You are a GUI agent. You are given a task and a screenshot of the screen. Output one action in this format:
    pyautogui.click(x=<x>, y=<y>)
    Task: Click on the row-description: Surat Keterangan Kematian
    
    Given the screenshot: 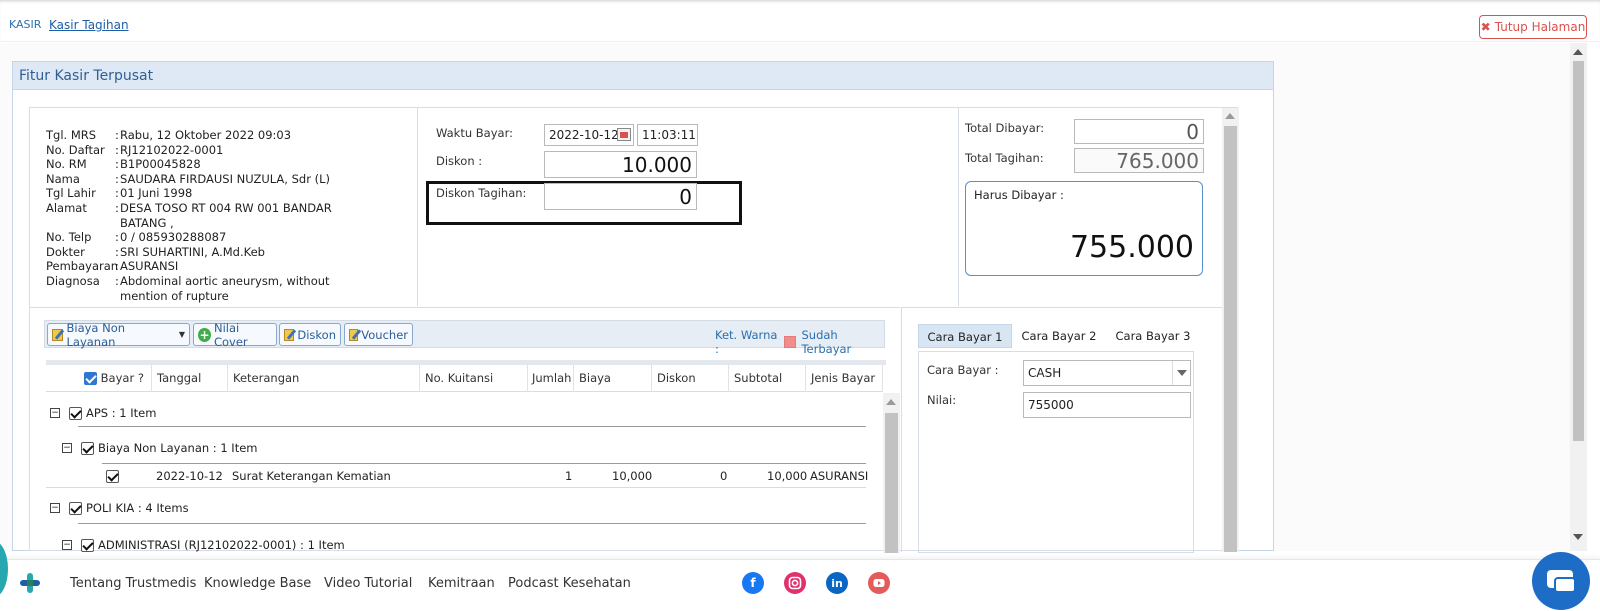 What is the action you would take?
    pyautogui.click(x=311, y=476)
    